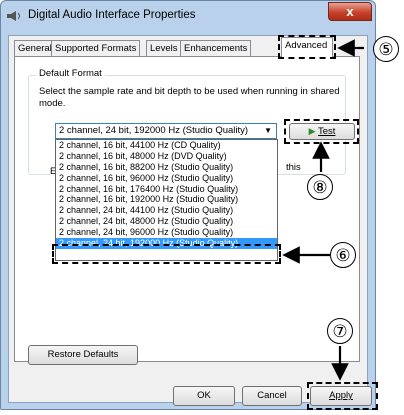  What do you see at coordinates (340, 331) in the screenshot?
I see `callout-7: ⑦` at bounding box center [340, 331].